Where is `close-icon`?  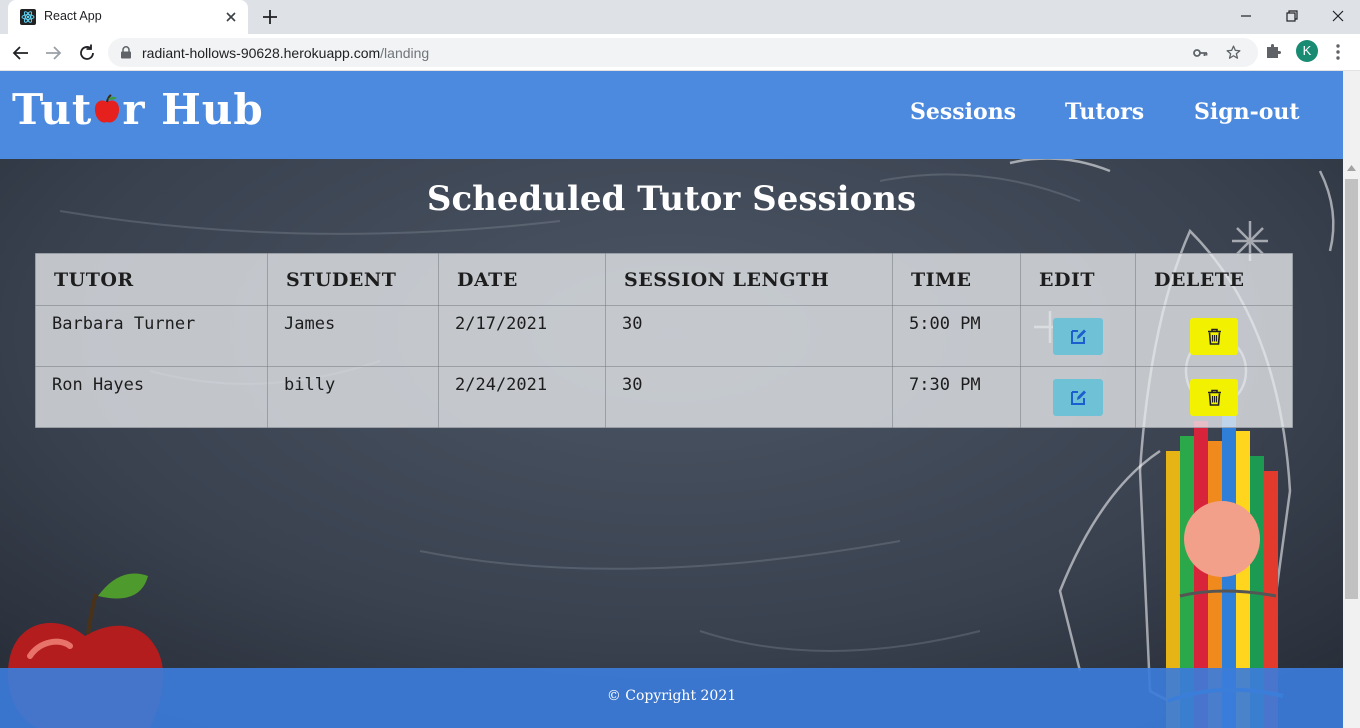
close-icon is located at coordinates (231, 17).